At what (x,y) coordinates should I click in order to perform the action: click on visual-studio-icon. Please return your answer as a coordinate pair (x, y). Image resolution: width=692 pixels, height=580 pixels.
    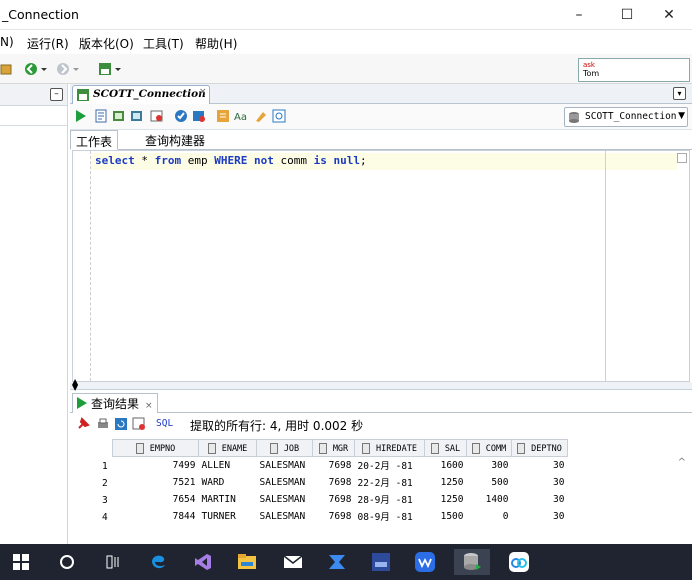
    Looking at the image, I should click on (203, 562).